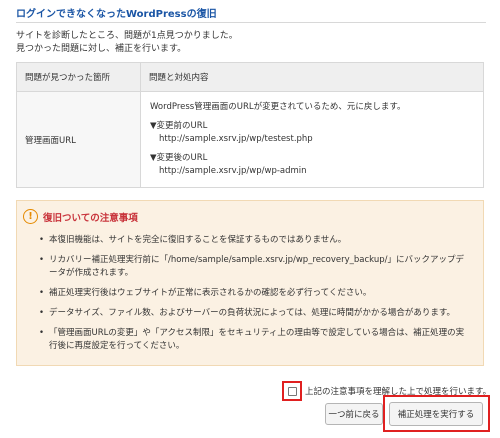  What do you see at coordinates (233, 171) in the screenshot?
I see `after-url: http://sample.xsrv.jp/wp/wp-admin` at bounding box center [233, 171].